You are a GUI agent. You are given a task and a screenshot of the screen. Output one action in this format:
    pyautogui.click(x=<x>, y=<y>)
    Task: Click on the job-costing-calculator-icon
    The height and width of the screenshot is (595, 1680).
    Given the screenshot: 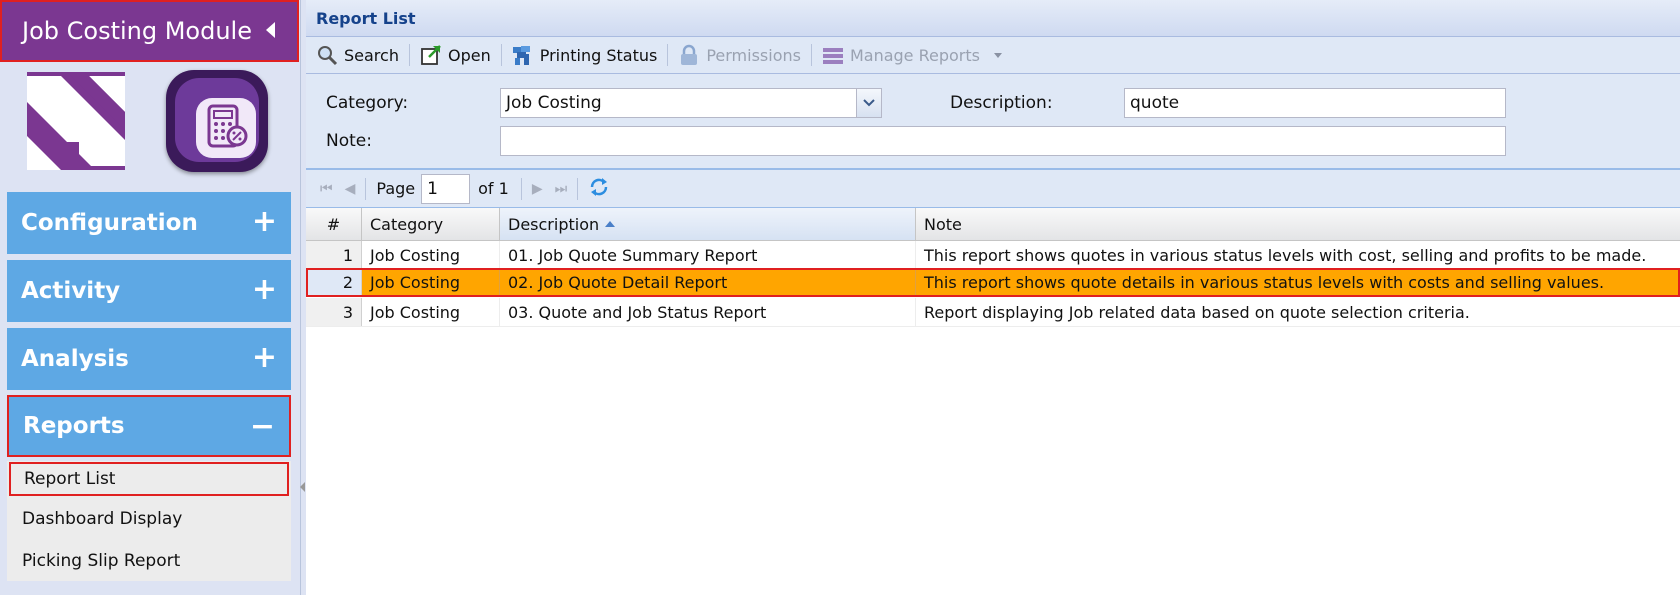 What is the action you would take?
    pyautogui.click(x=217, y=121)
    